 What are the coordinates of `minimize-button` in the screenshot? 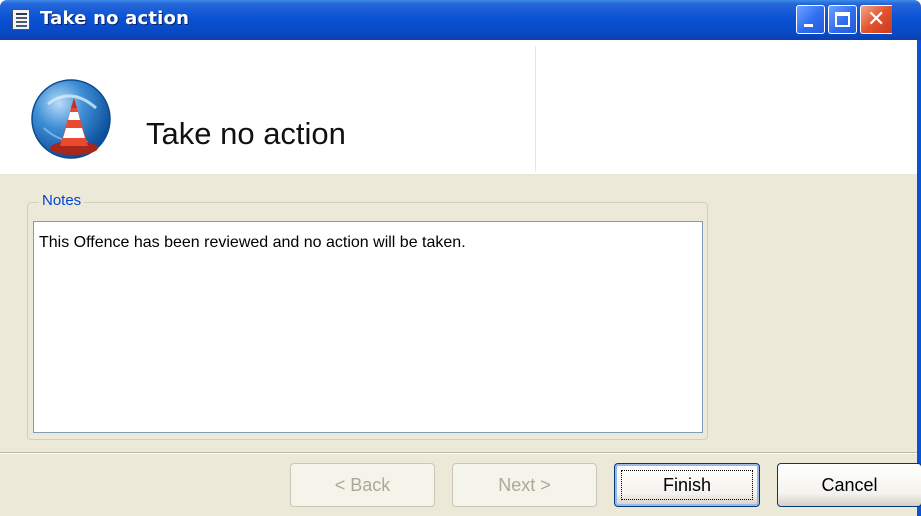 It's located at (810, 19).